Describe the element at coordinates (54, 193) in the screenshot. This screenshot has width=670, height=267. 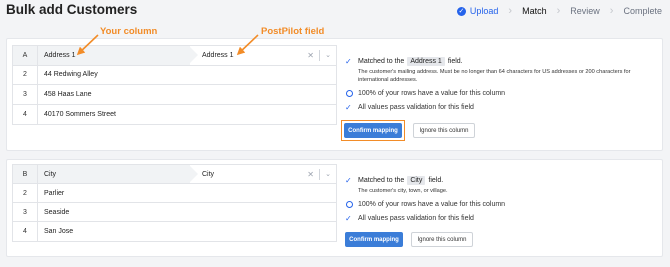
I see `row-value: Parlier` at that location.